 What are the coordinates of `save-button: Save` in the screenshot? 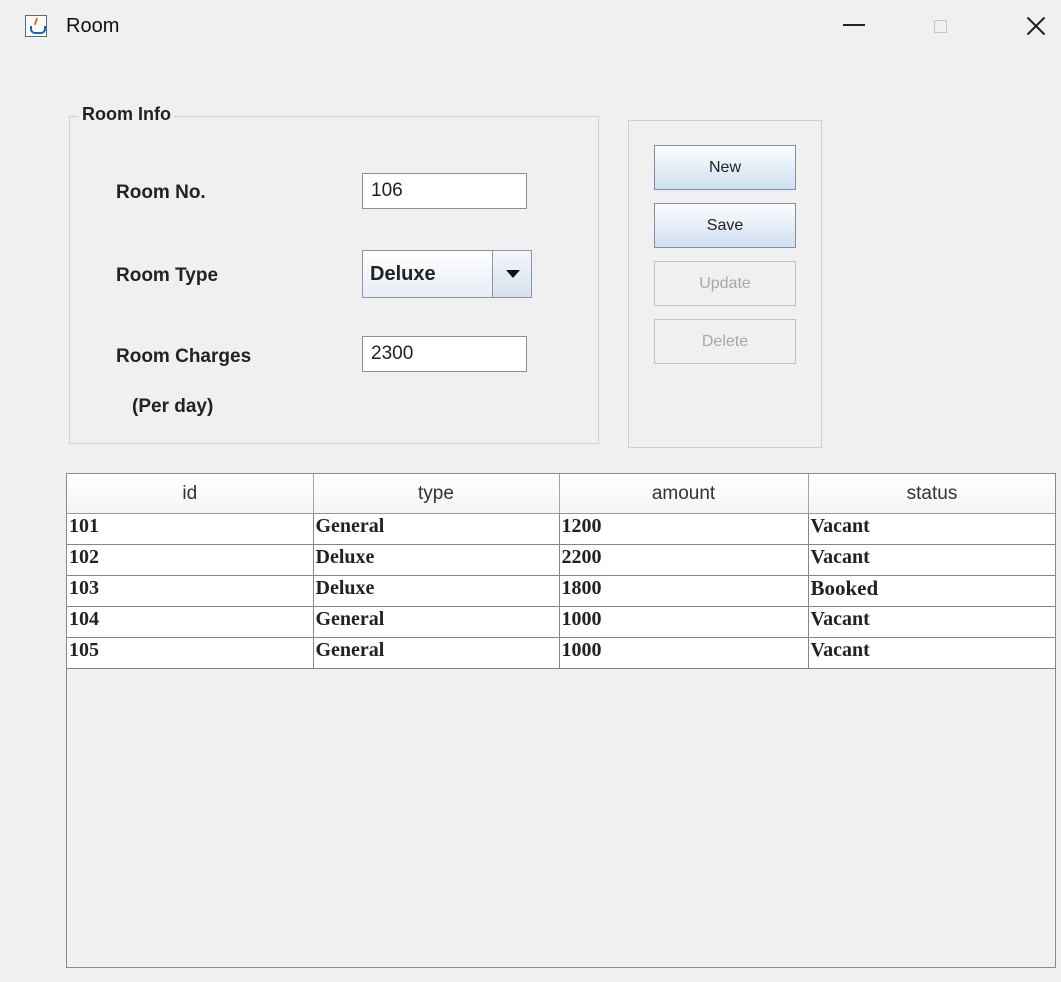 It's located at (725, 225).